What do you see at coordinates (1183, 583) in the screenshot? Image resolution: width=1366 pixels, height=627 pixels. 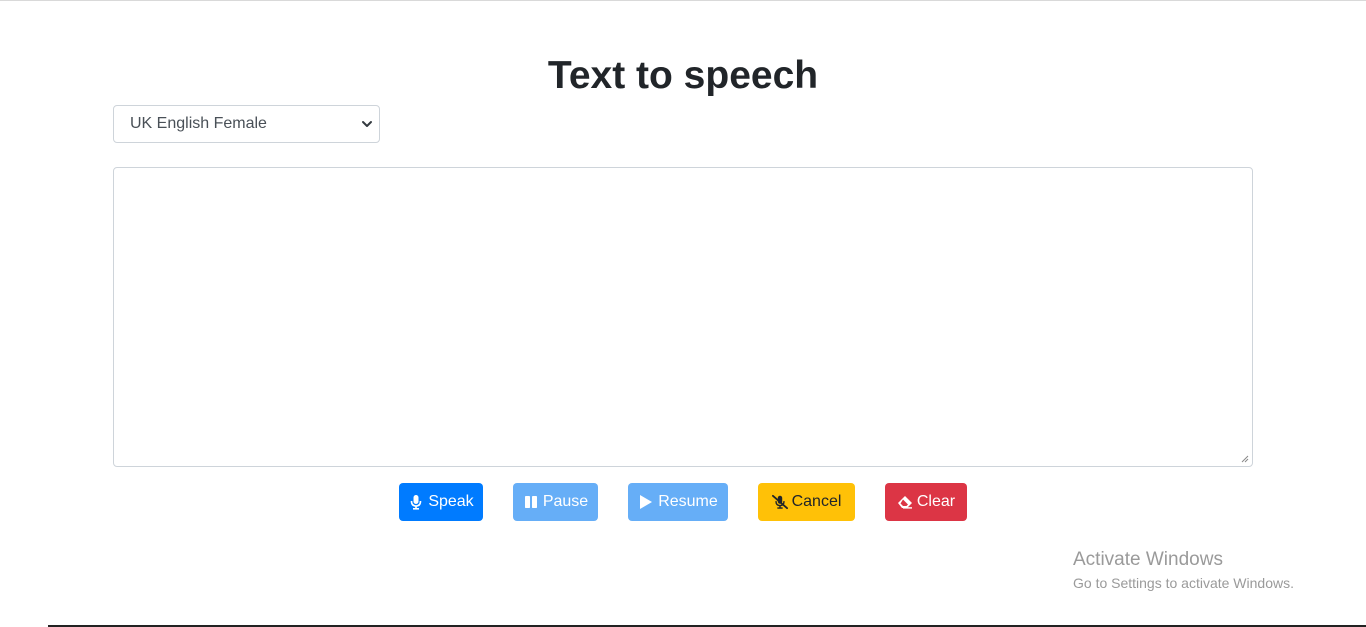 I see `watermark-subtitle: Go to Settings to activate Windows.` at bounding box center [1183, 583].